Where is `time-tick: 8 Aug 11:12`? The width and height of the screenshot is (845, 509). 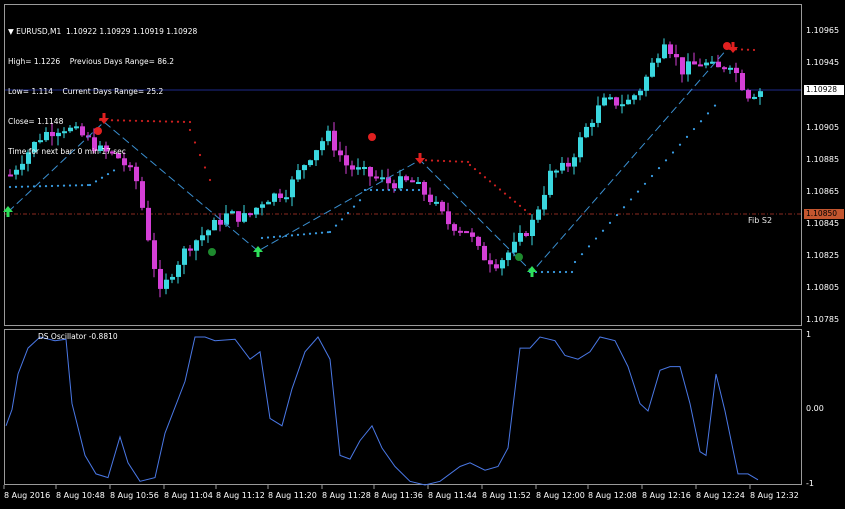
time-tick: 8 Aug 11:12 is located at coordinates (240, 495).